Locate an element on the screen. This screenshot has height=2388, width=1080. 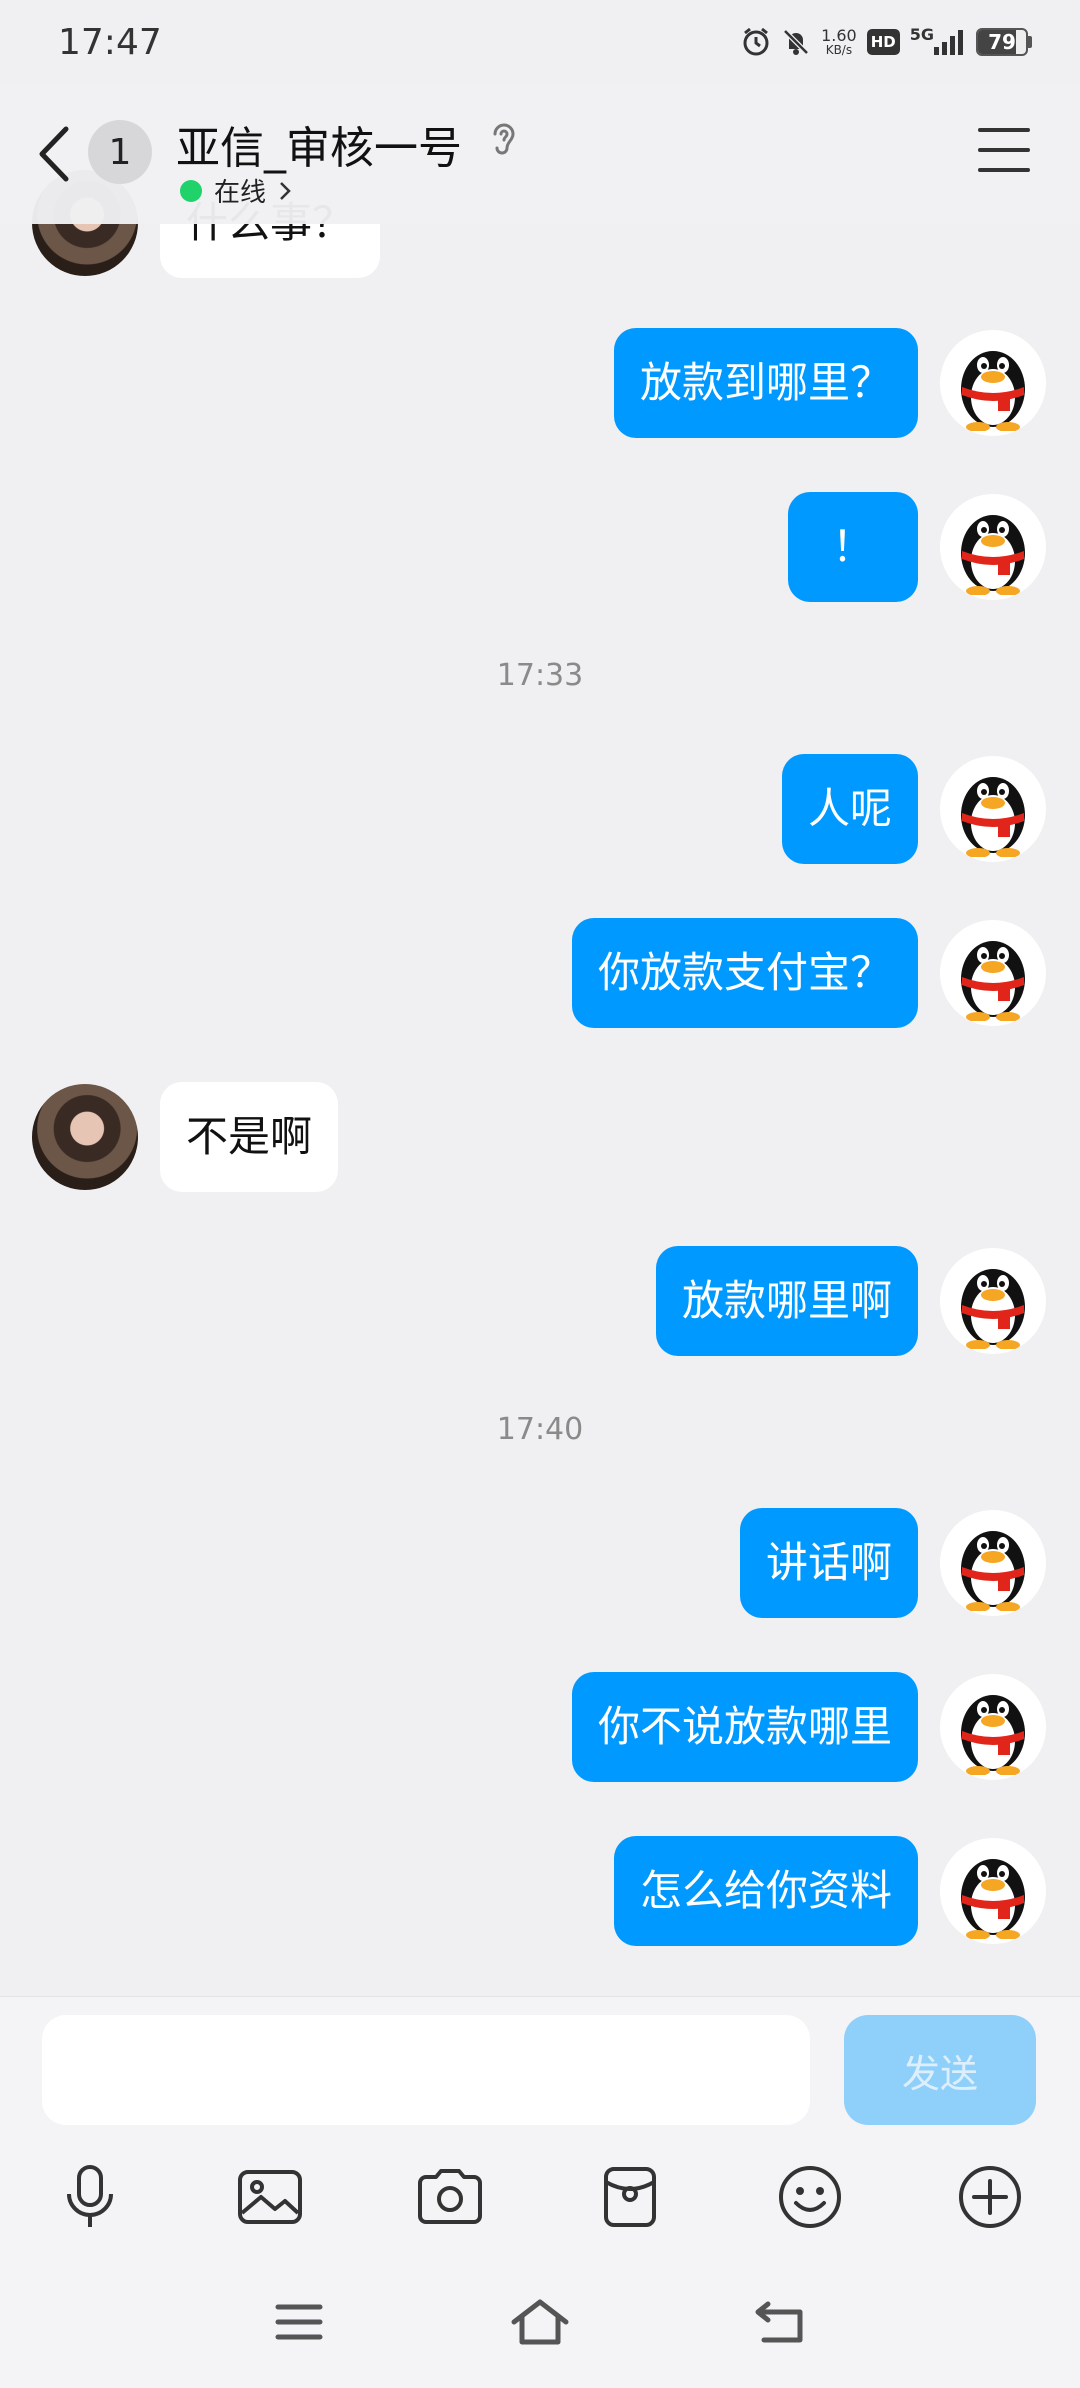
online-status-text: 在线 is located at coordinates (240, 193).